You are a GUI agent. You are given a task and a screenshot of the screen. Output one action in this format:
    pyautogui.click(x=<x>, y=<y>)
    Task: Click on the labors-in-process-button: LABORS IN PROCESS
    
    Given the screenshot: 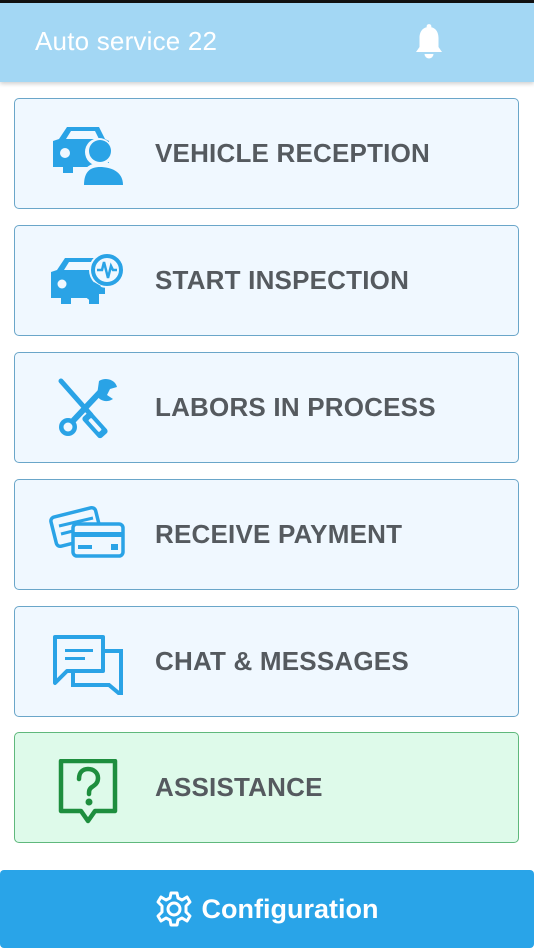 What is the action you would take?
    pyautogui.click(x=266, y=407)
    